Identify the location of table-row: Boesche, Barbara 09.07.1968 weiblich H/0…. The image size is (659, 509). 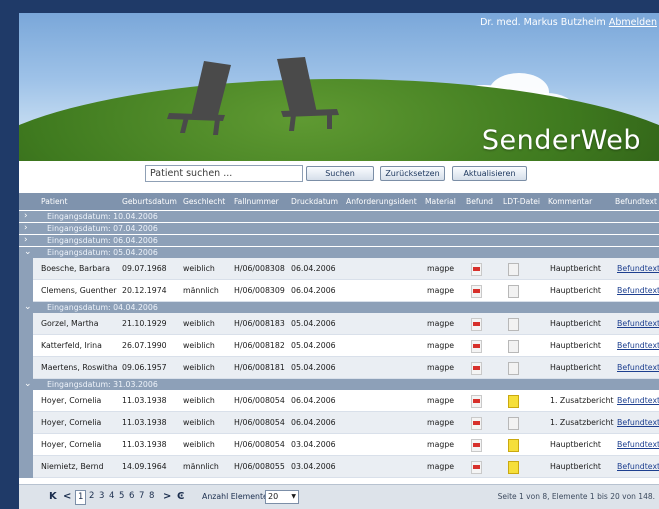
(339, 269).